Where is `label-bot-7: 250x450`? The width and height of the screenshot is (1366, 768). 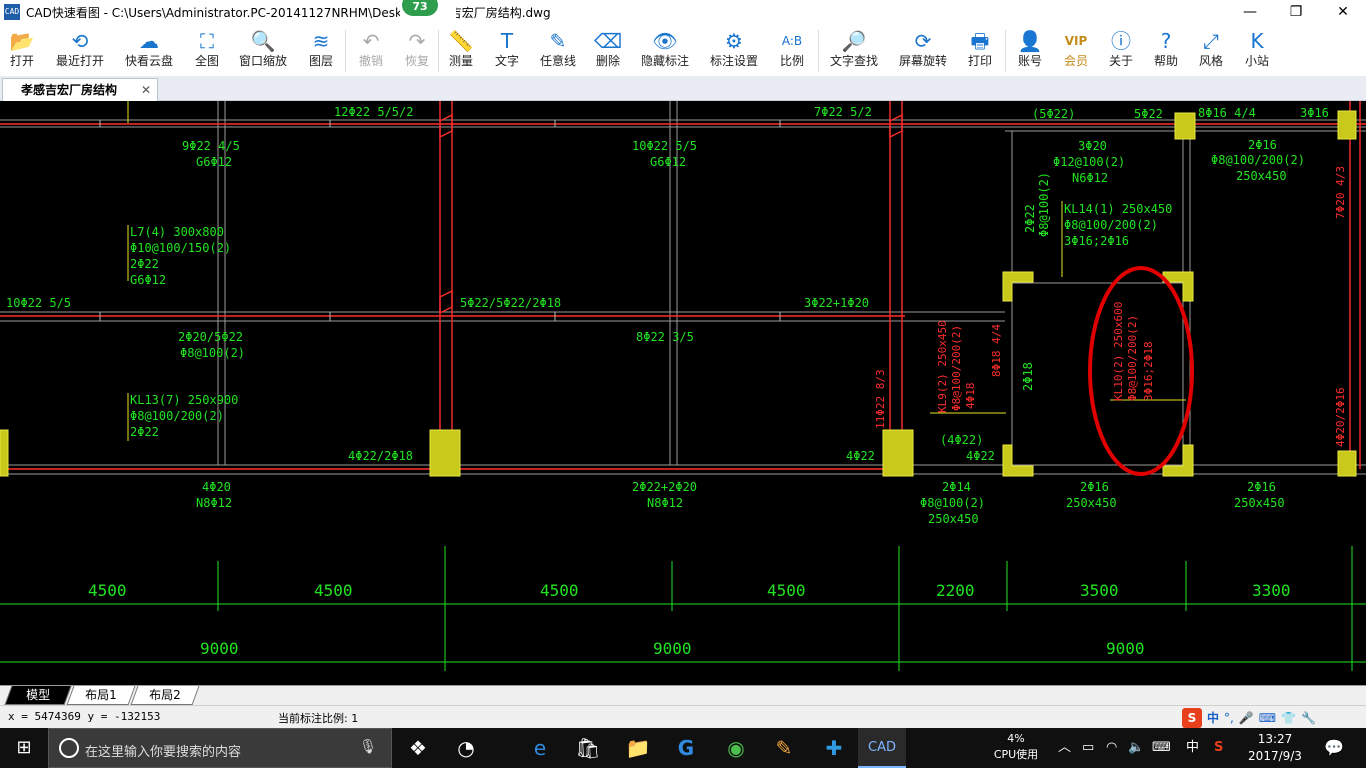
label-bot-7: 250x450 is located at coordinates (953, 519).